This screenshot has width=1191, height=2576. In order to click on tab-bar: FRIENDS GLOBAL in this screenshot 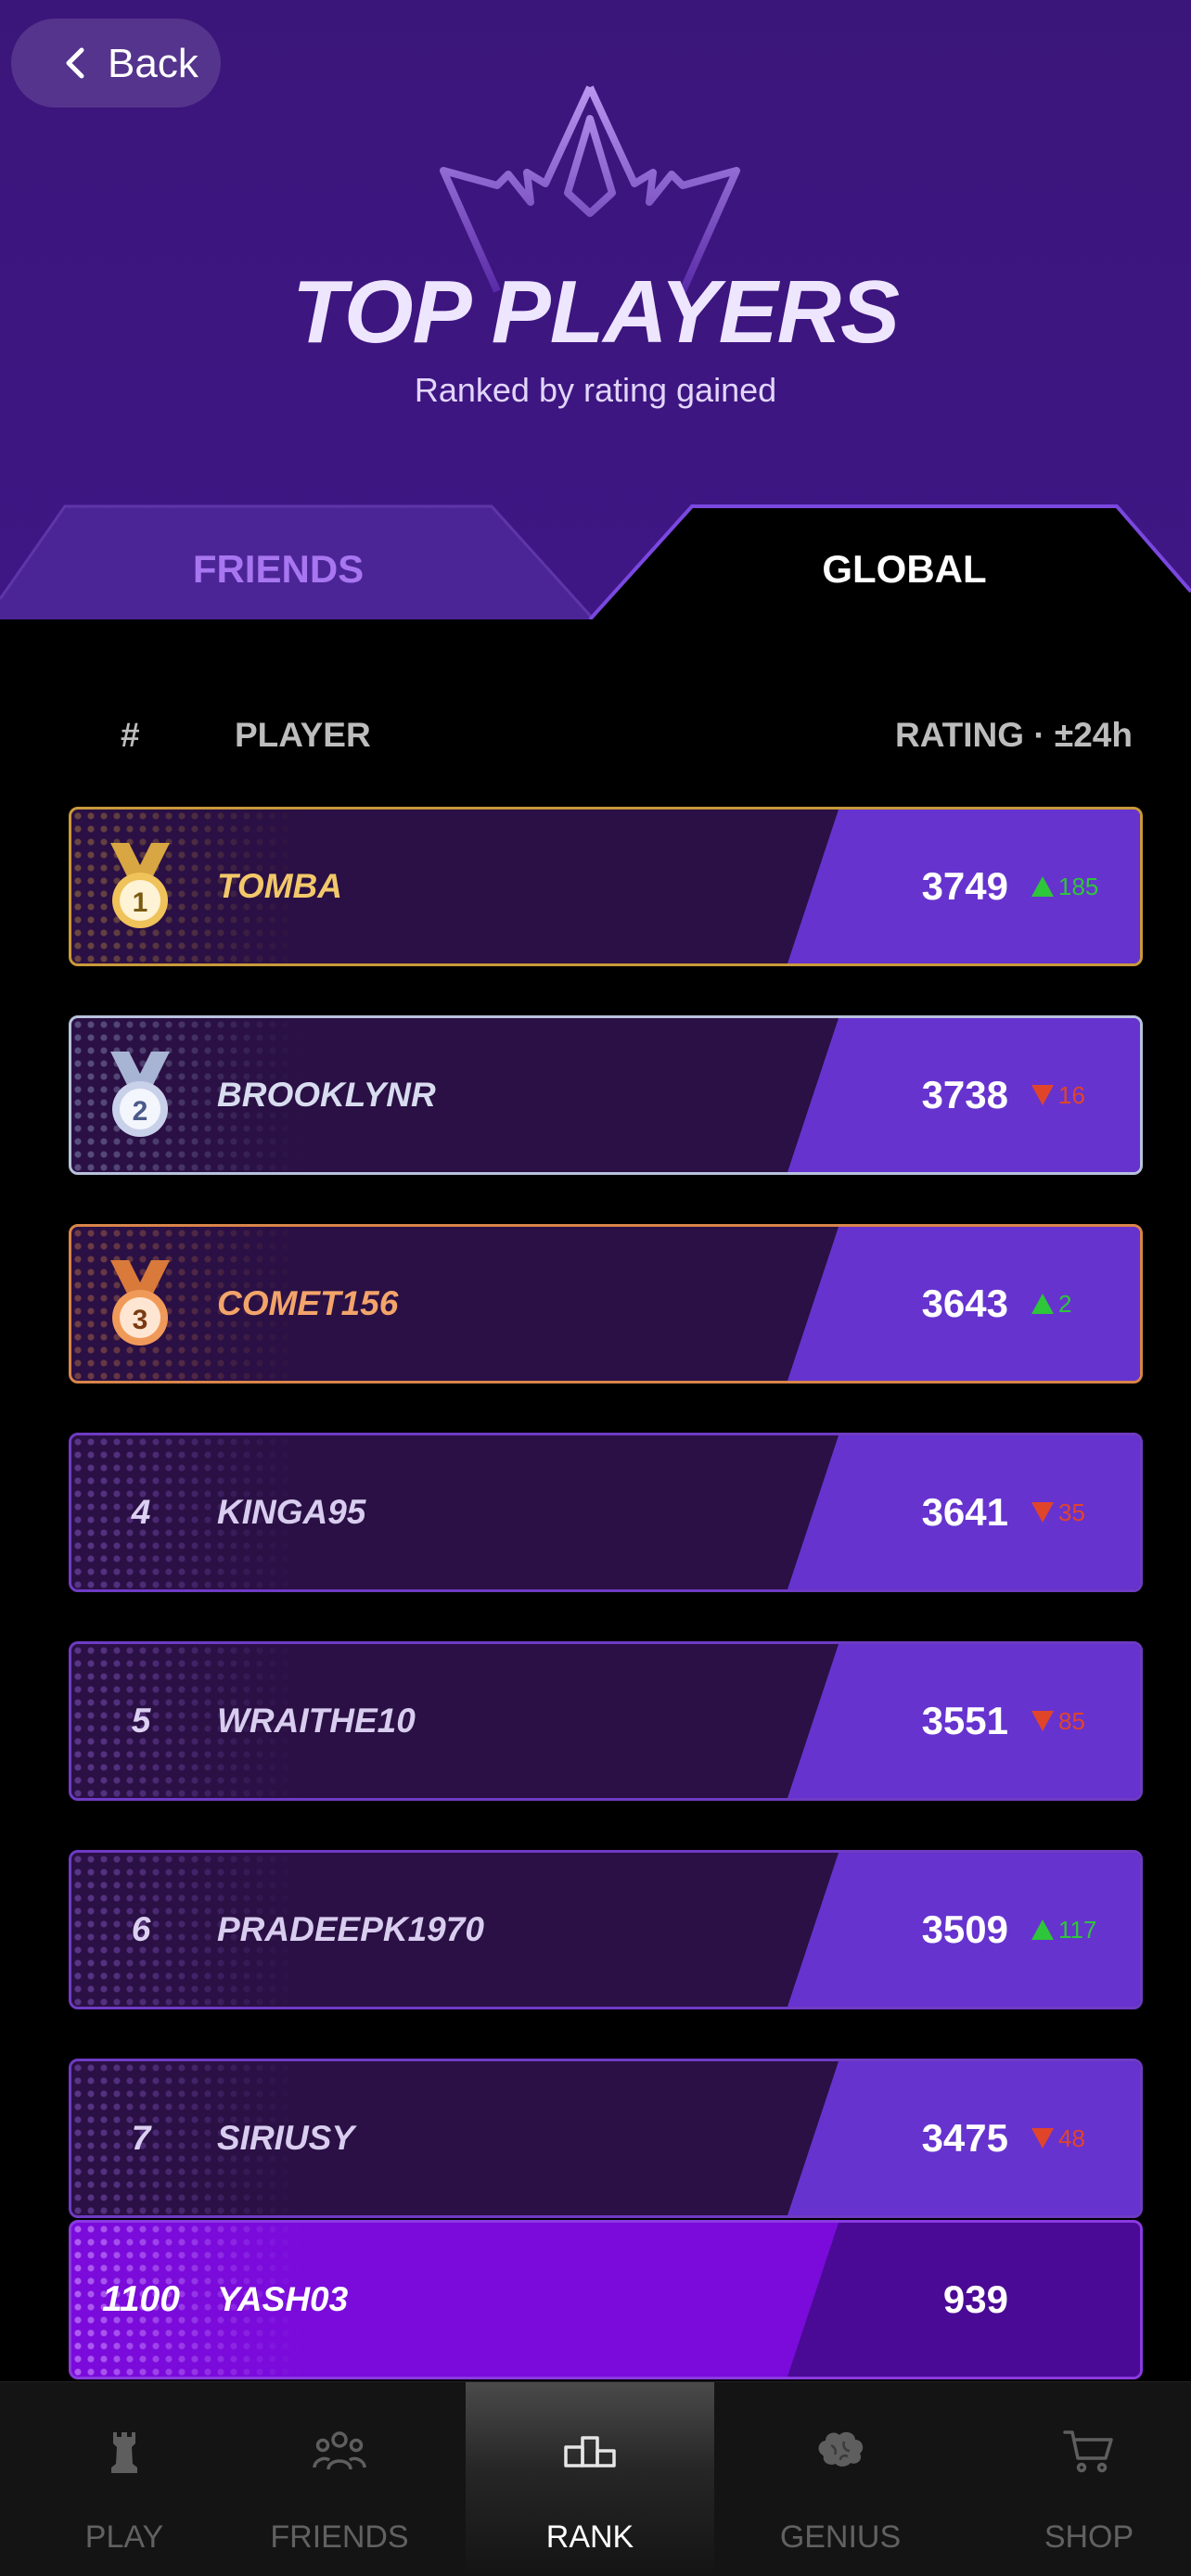, I will do `click(595, 561)`.